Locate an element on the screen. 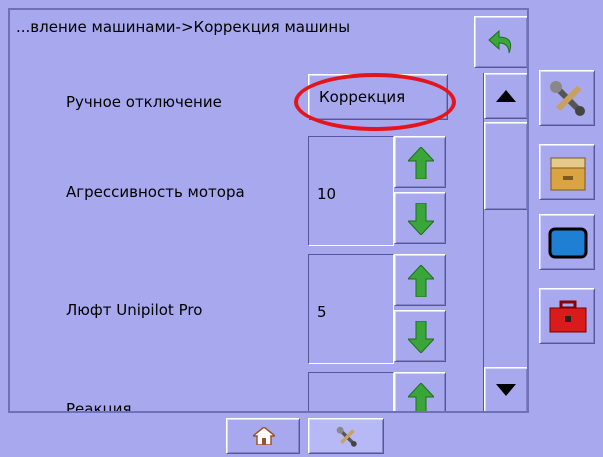  motor-aggressiveness-field: 10 is located at coordinates (351, 191).